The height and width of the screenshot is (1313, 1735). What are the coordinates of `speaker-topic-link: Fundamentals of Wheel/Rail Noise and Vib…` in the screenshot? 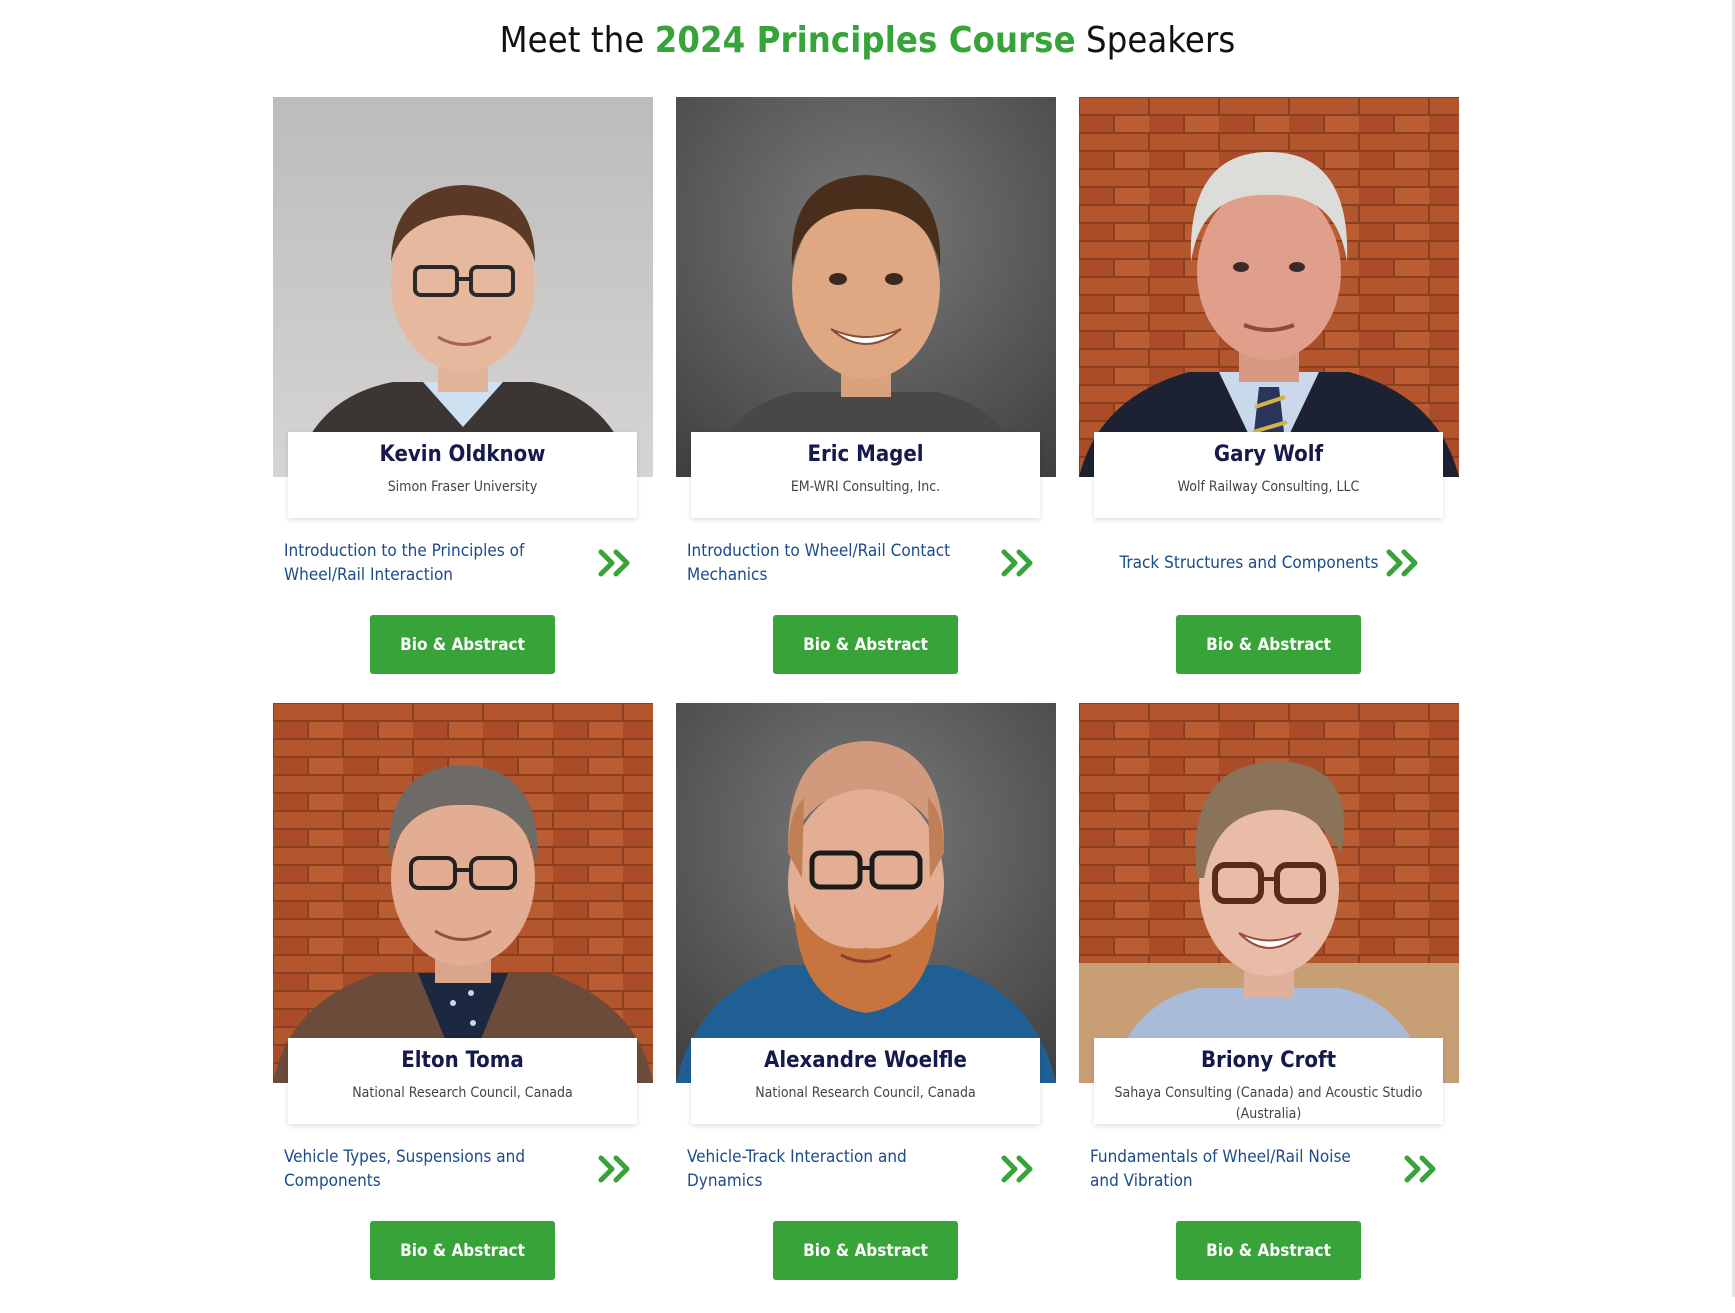 It's located at (1270, 1169).